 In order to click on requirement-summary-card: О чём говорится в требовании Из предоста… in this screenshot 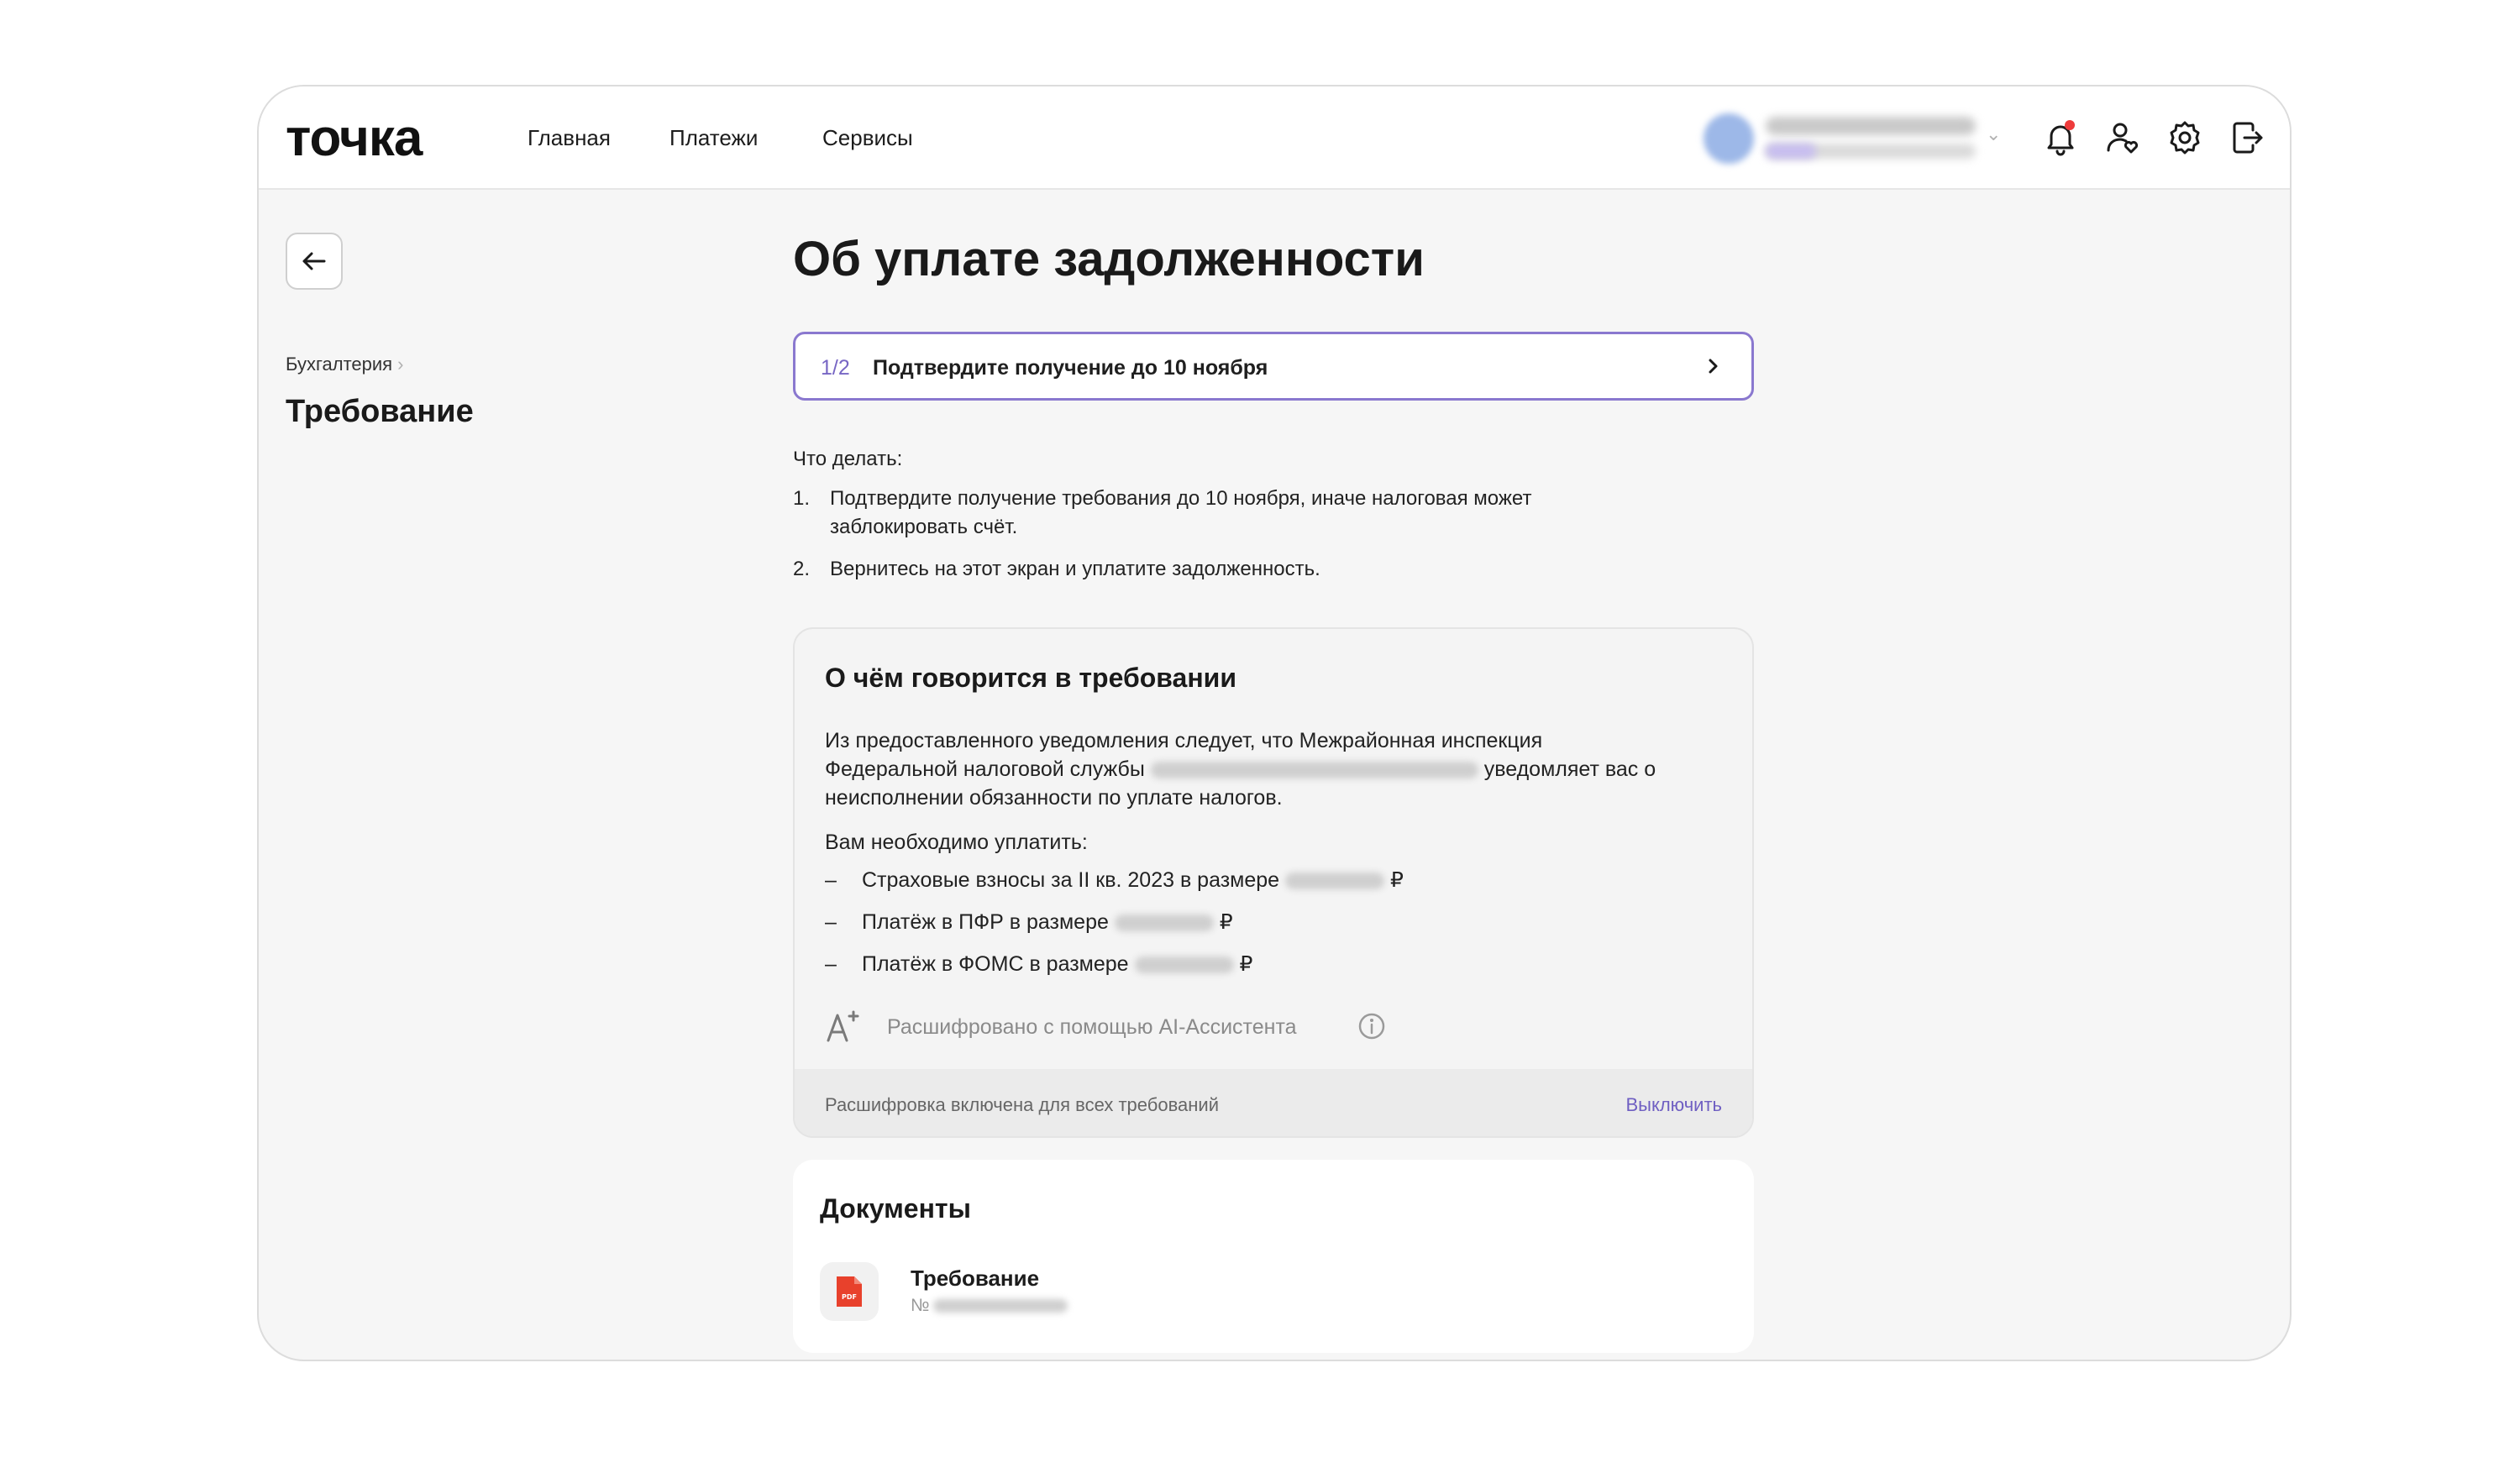, I will do `click(1273, 882)`.